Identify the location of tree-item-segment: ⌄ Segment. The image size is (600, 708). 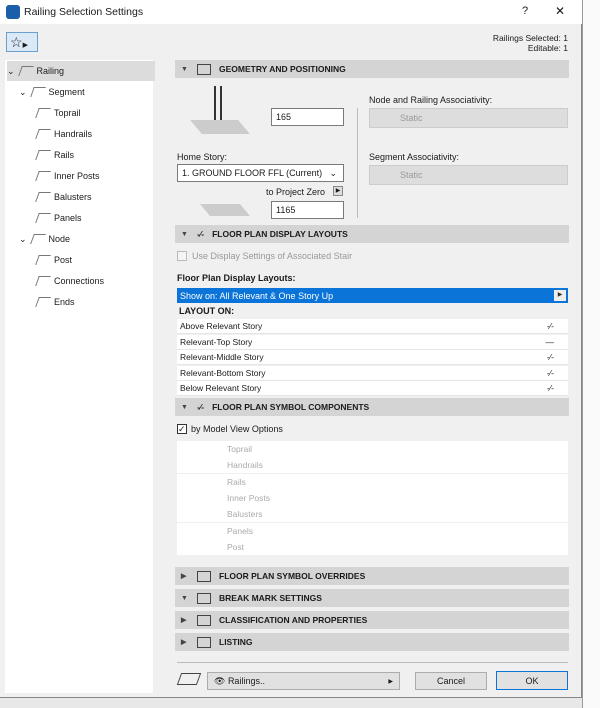
(52, 92).